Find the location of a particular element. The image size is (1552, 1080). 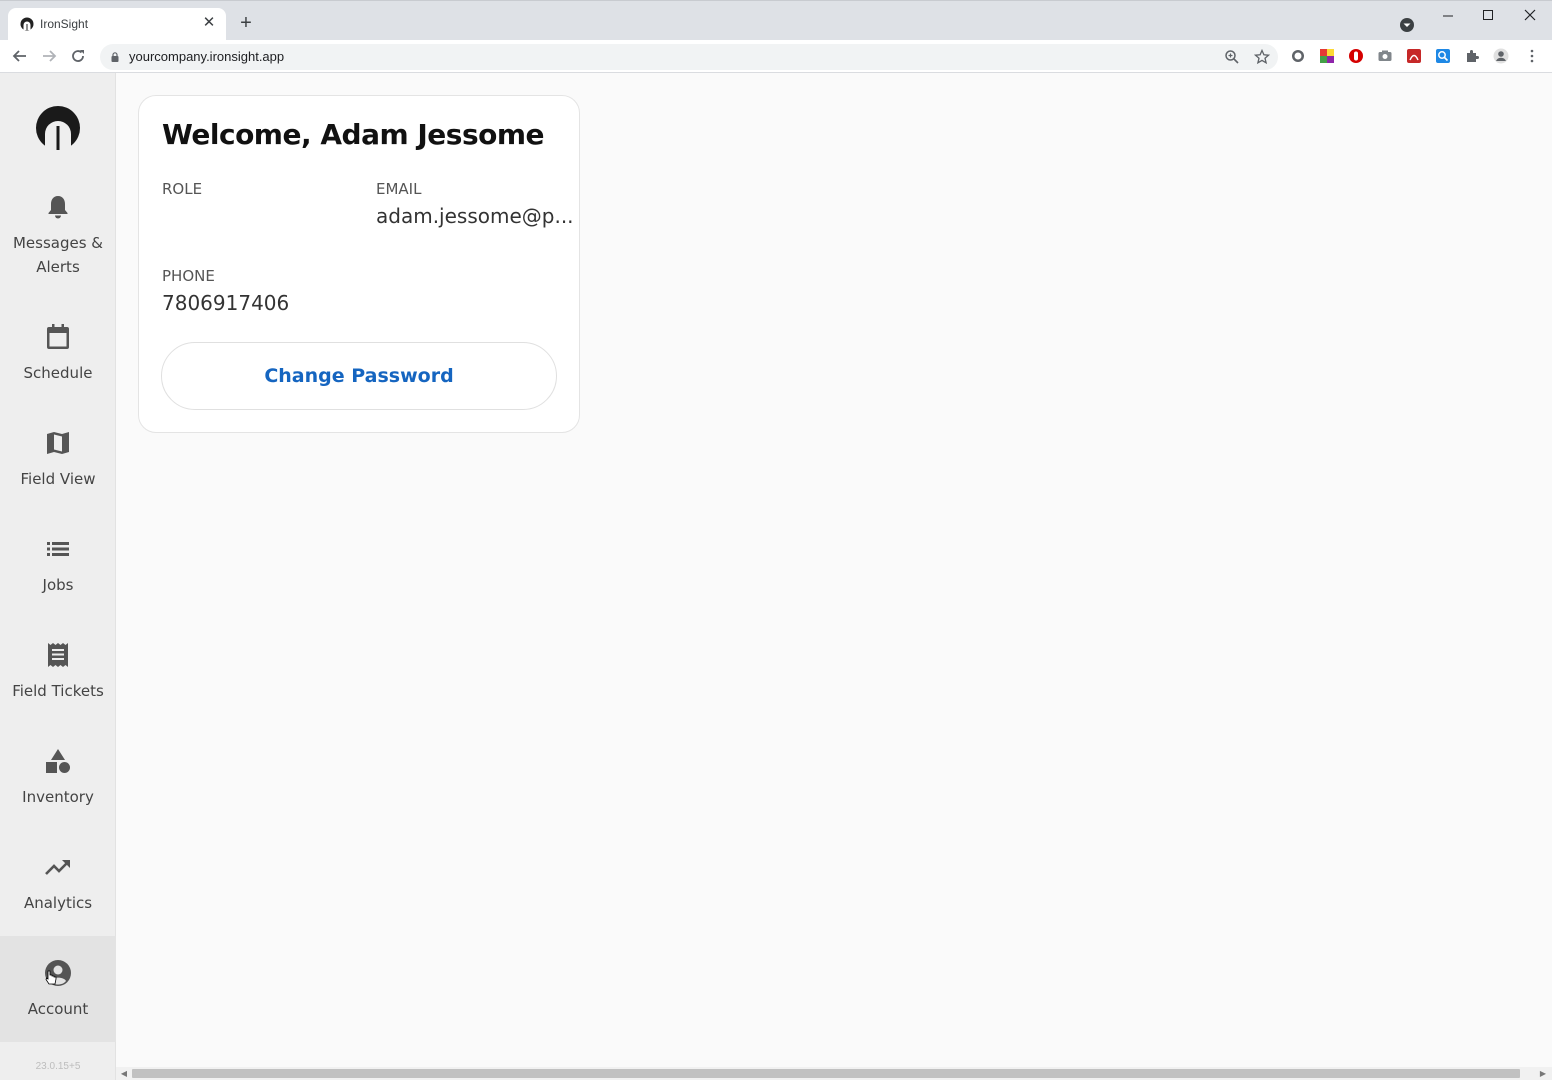

list-icon is located at coordinates (58, 549).